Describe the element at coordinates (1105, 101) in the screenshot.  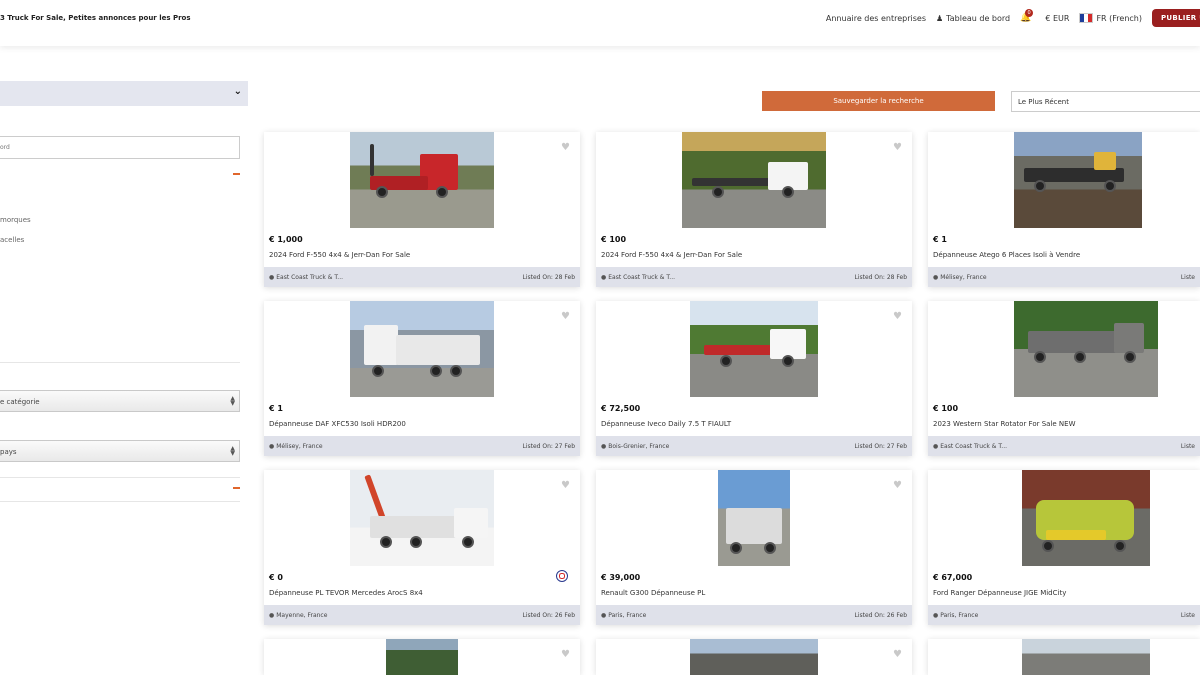
I see `sort-select: Le Plus Récent` at that location.